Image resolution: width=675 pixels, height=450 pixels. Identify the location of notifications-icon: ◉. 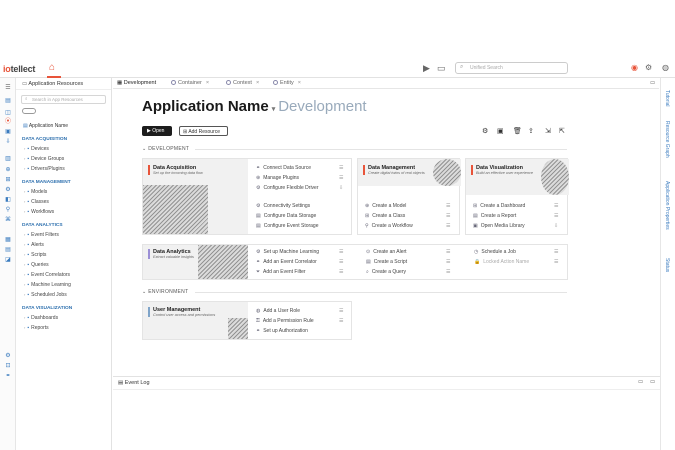
(634, 67).